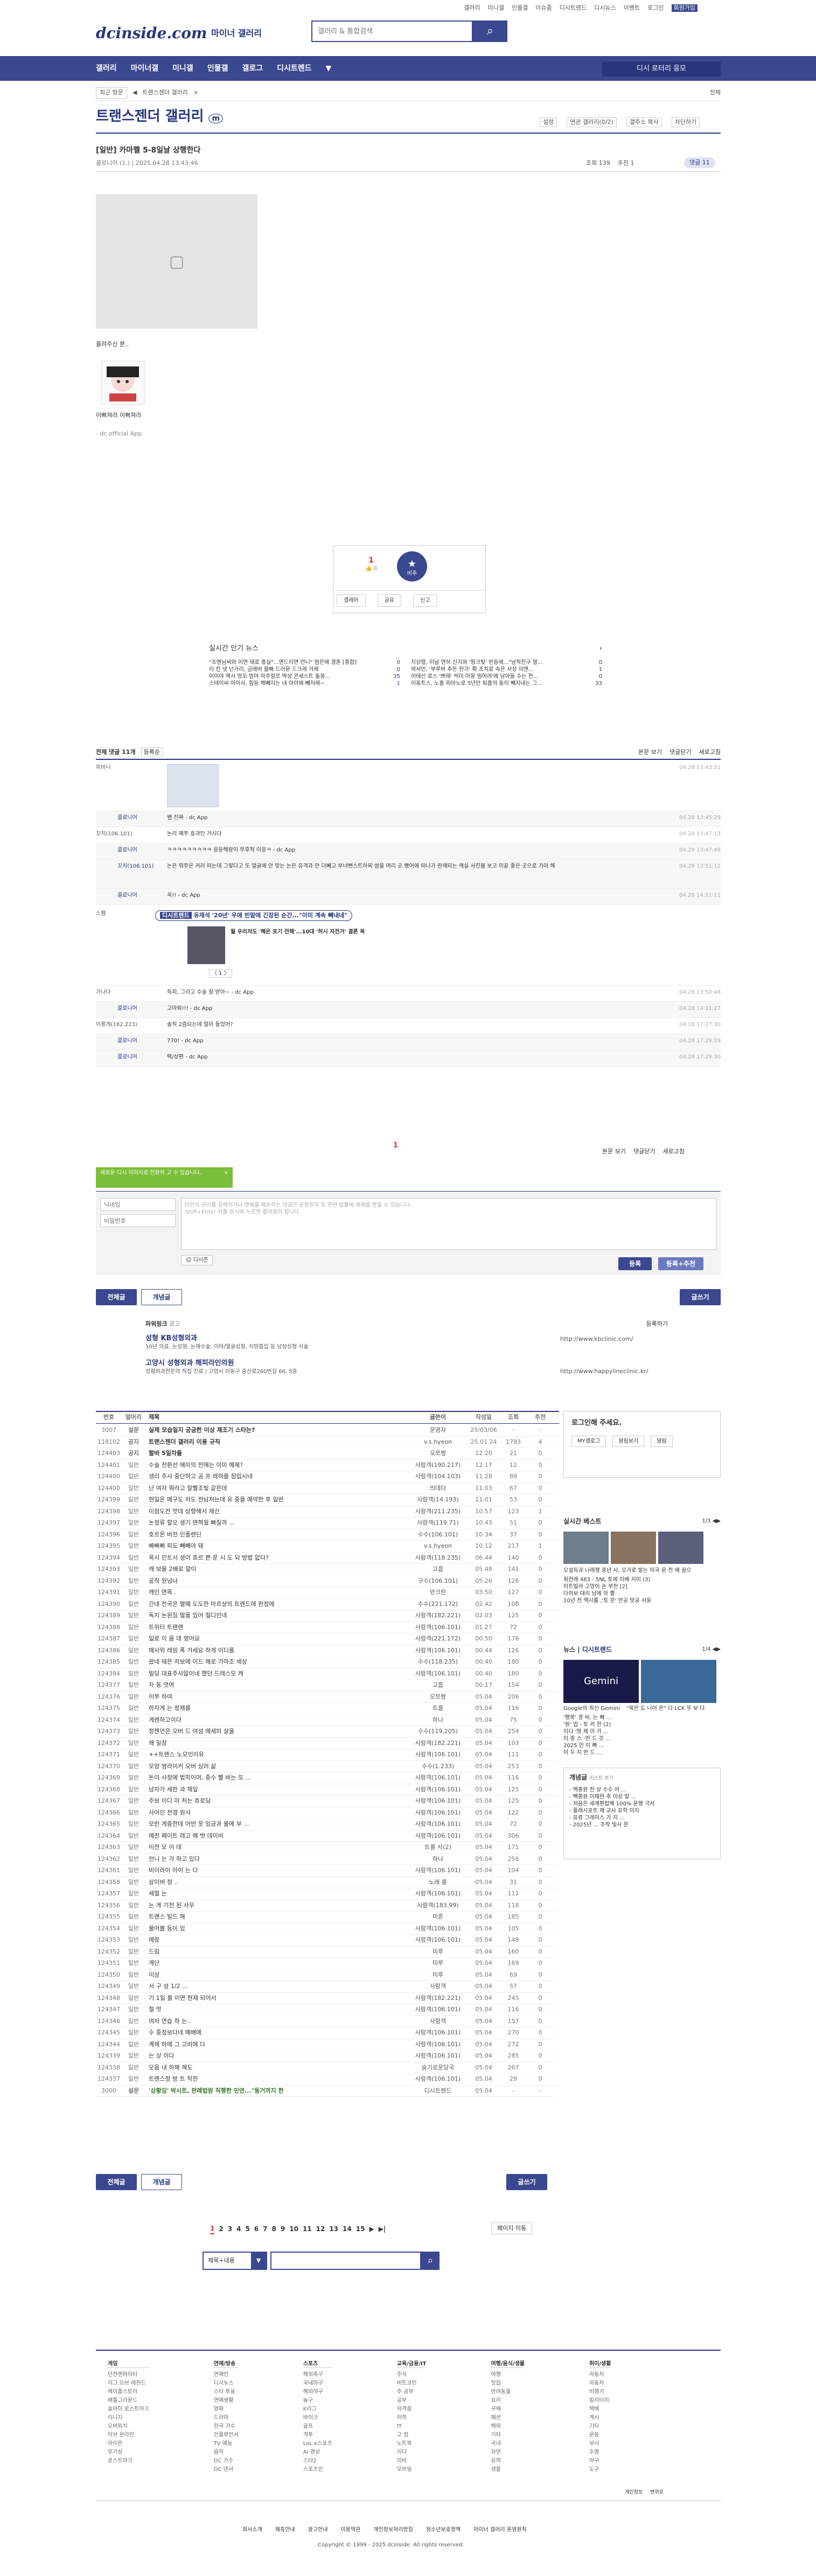 The width and height of the screenshot is (816, 2576). Describe the element at coordinates (438, 1987) in the screenshot. I see `cell-3: 사람객` at that location.